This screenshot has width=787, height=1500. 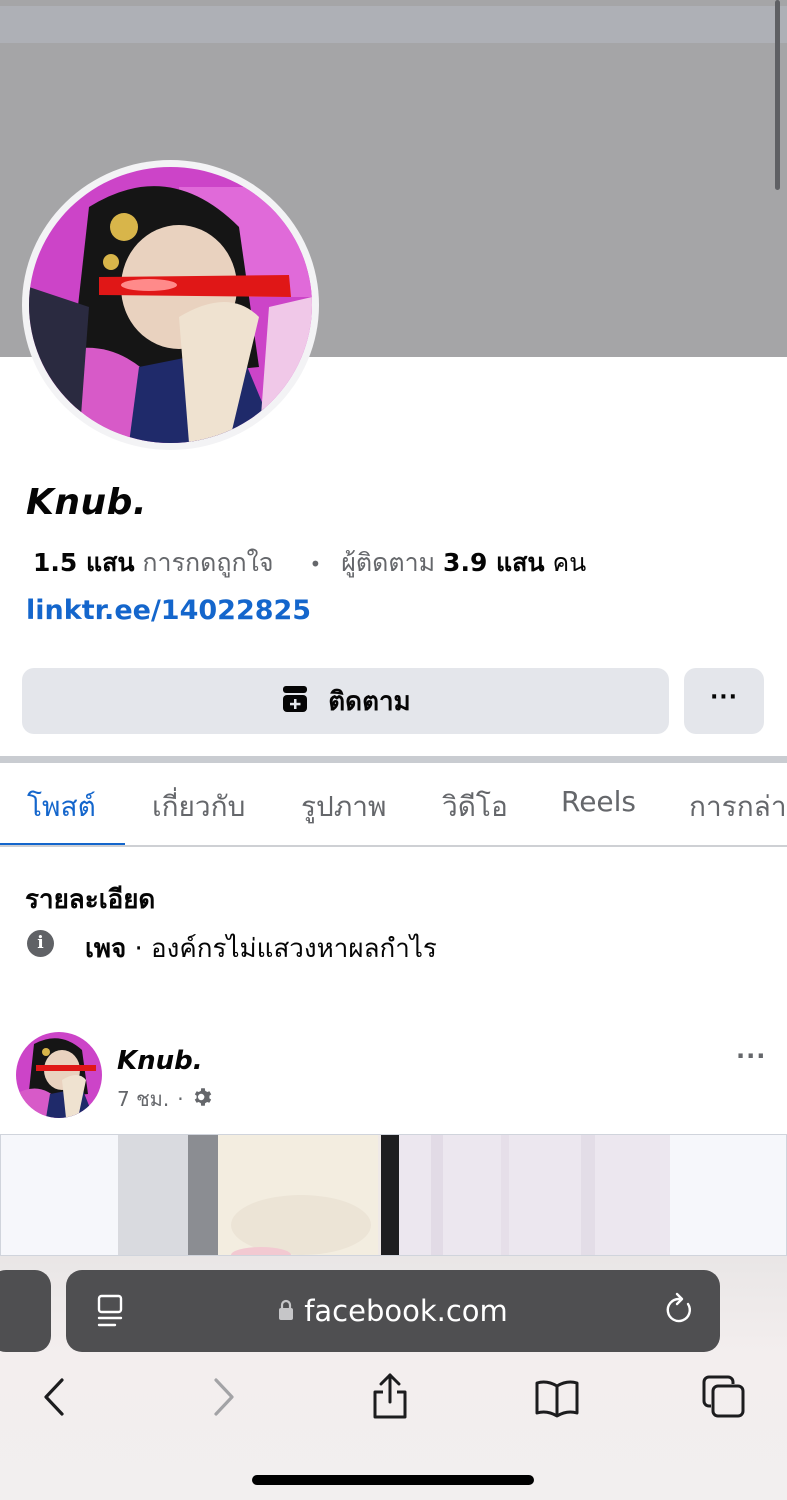 What do you see at coordinates (494, 562) in the screenshot?
I see `followers-count: 3.9 แสน` at bounding box center [494, 562].